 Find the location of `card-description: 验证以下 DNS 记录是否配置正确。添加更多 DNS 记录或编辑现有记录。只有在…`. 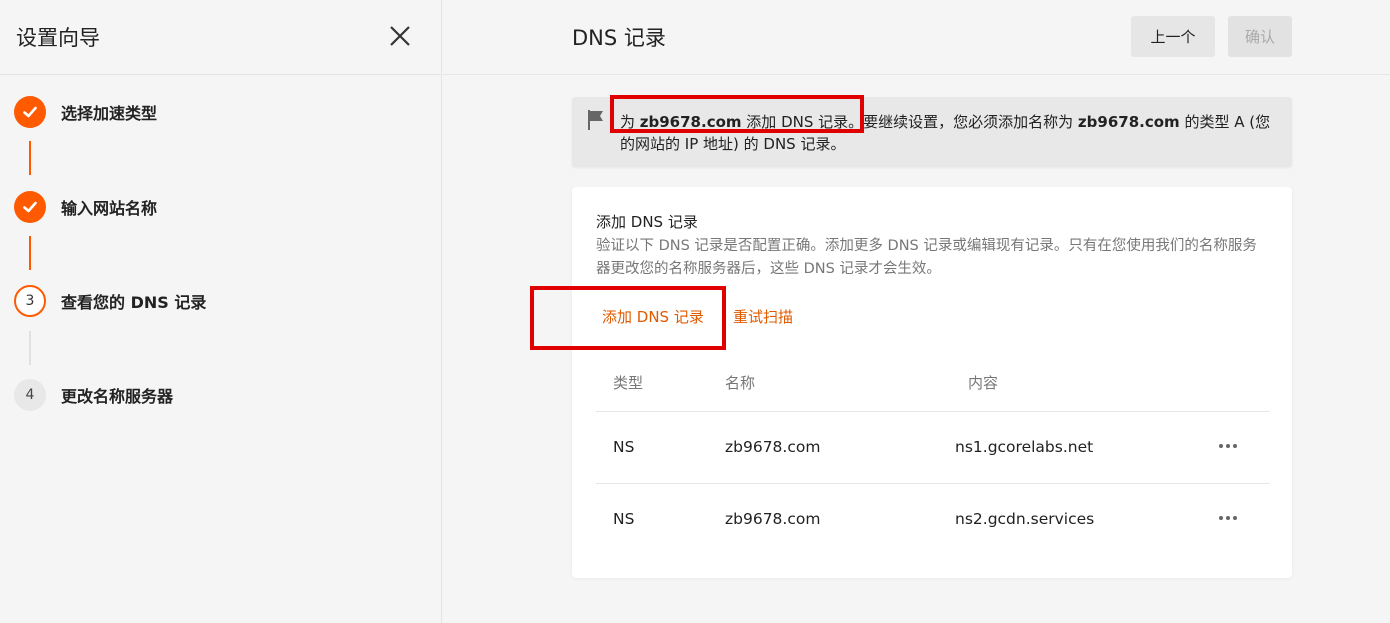

card-description: 验证以下 DNS 记录是否配置正确。添加更多 DNS 记录或编辑现有记录。只有在… is located at coordinates (926, 257).